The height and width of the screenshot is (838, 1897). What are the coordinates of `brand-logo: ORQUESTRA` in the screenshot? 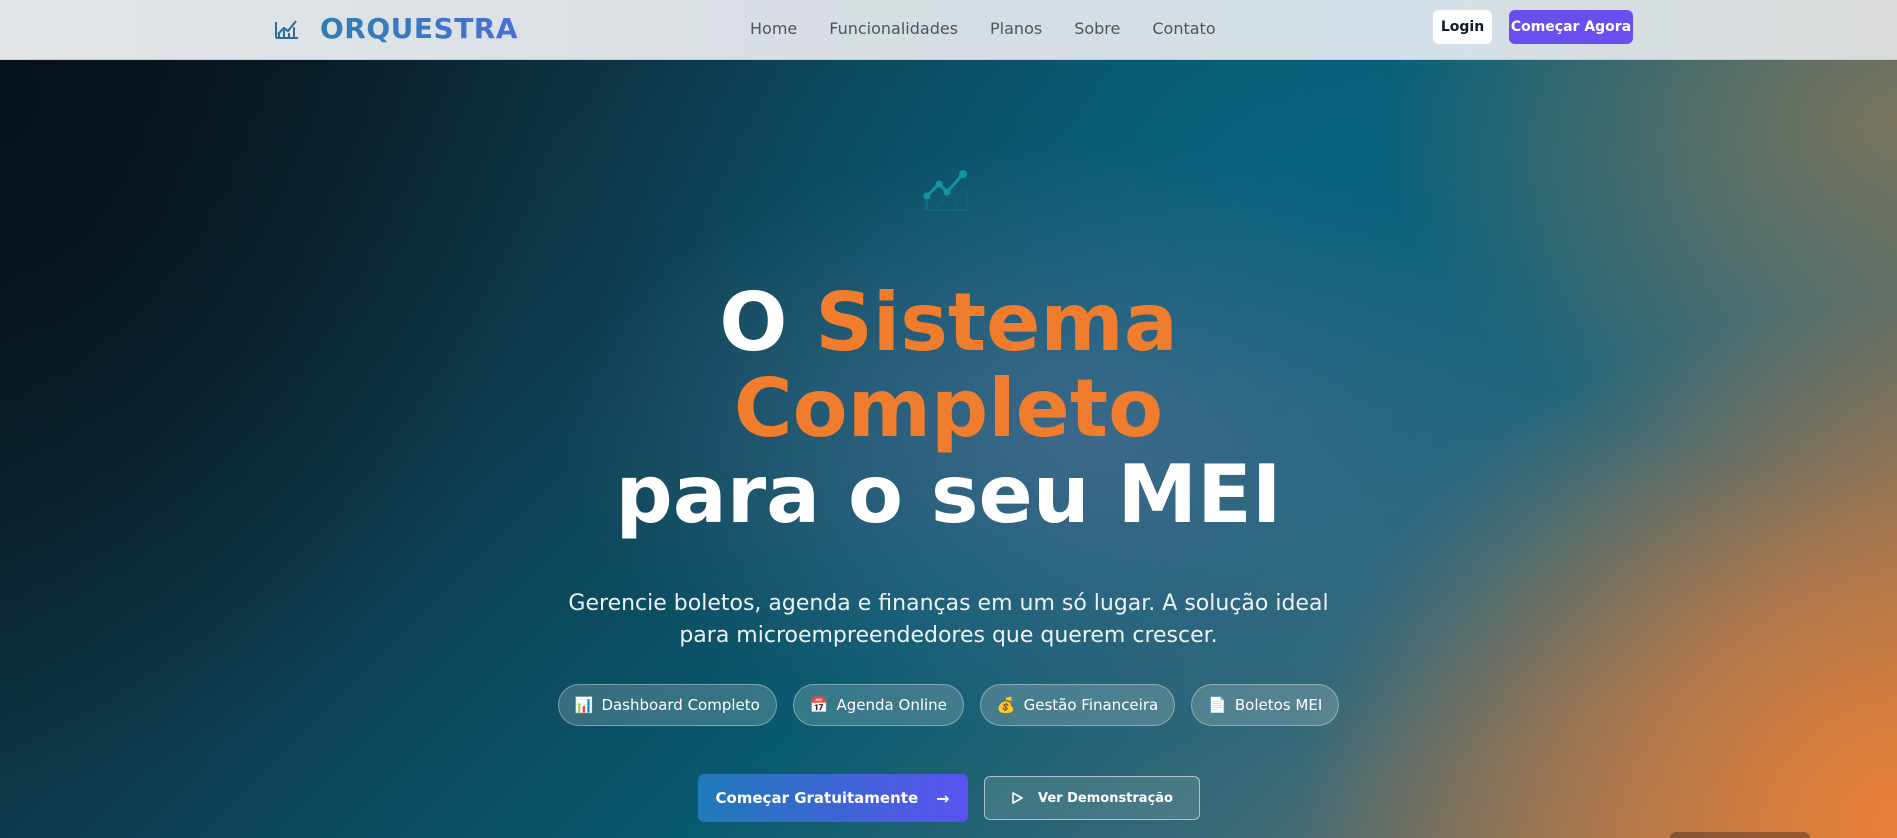 It's located at (396, 28).